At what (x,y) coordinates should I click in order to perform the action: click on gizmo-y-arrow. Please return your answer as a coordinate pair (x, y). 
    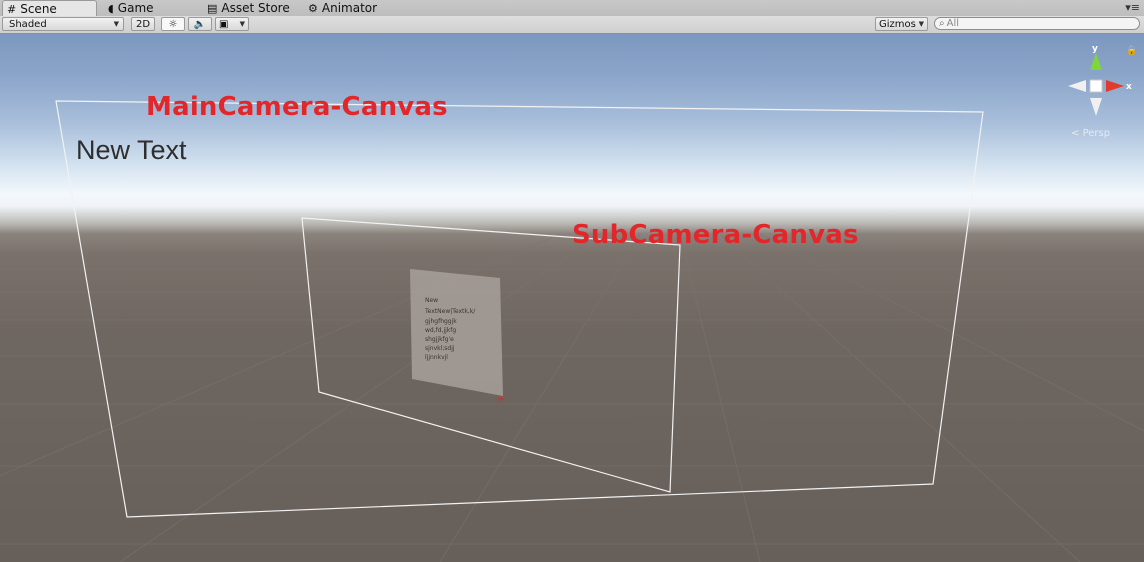
    Looking at the image, I should click on (1096, 61).